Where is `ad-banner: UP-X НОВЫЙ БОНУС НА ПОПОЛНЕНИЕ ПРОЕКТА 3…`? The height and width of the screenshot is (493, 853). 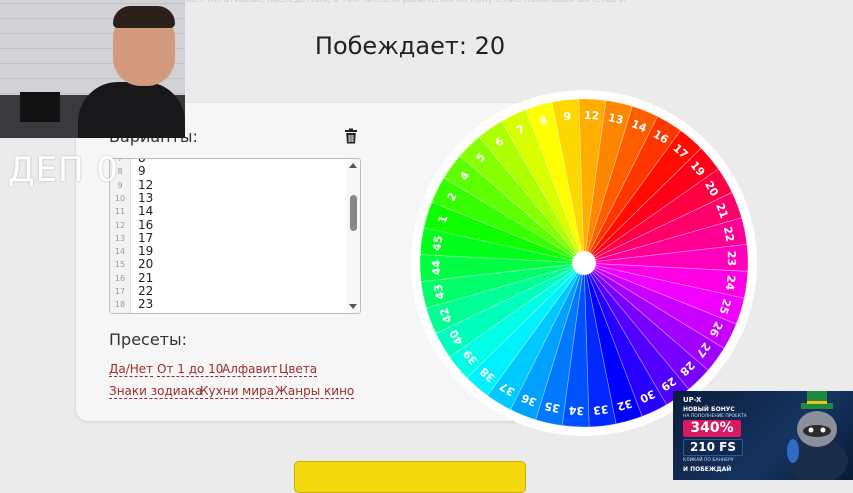 ad-banner: UP-X НОВЫЙ БОНУС НА ПОПОЛНЕНИЕ ПРОЕКТА 3… is located at coordinates (763, 435).